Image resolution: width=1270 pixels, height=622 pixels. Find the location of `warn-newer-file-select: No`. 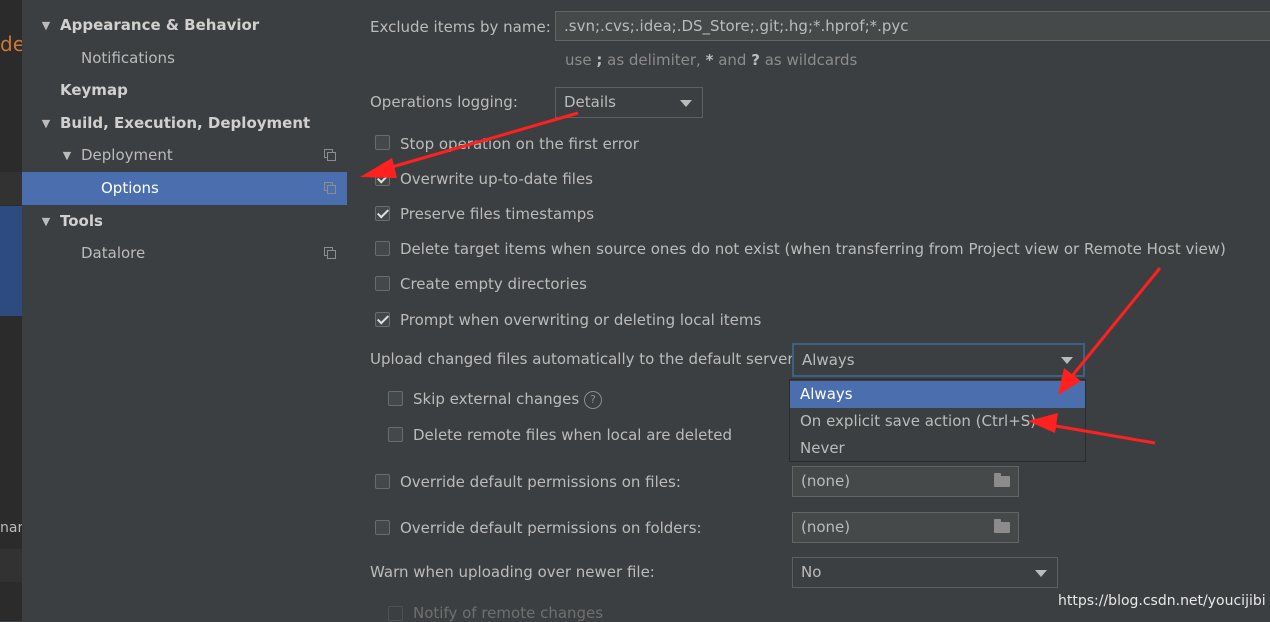

warn-newer-file-select: No is located at coordinates (925, 572).